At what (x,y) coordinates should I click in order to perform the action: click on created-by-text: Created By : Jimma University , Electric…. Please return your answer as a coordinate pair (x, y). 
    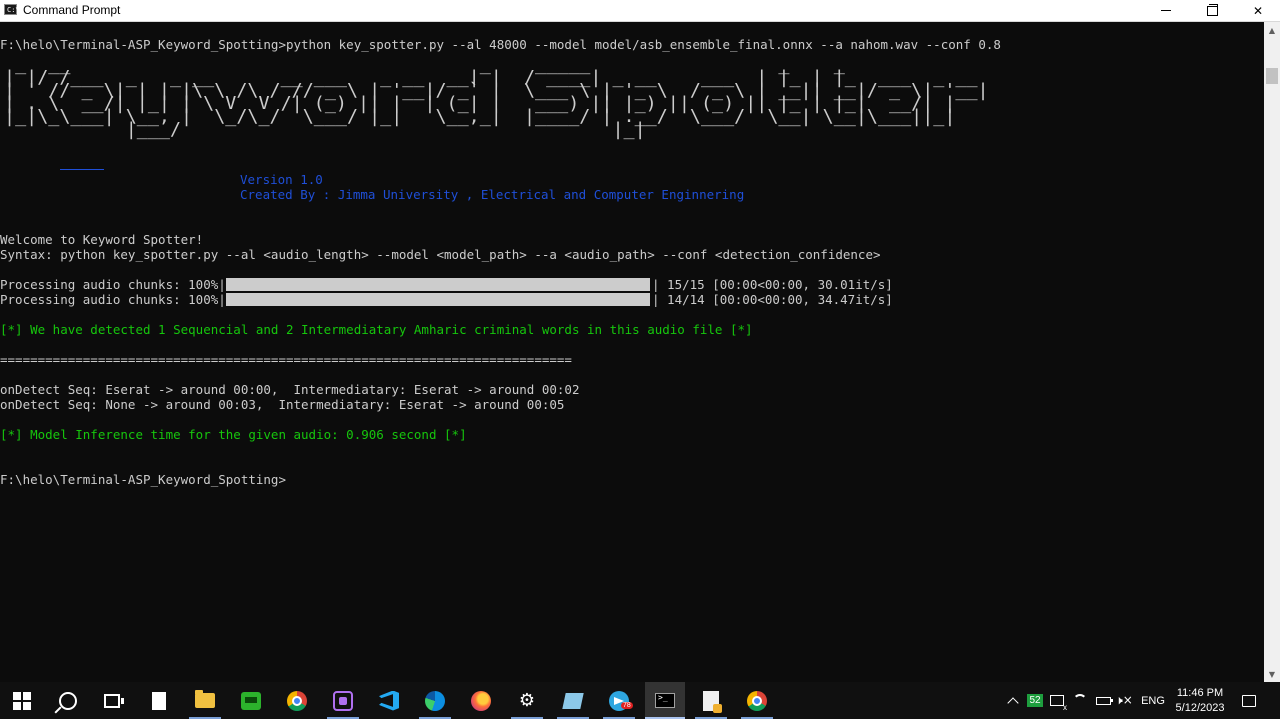
    Looking at the image, I should click on (492, 194).